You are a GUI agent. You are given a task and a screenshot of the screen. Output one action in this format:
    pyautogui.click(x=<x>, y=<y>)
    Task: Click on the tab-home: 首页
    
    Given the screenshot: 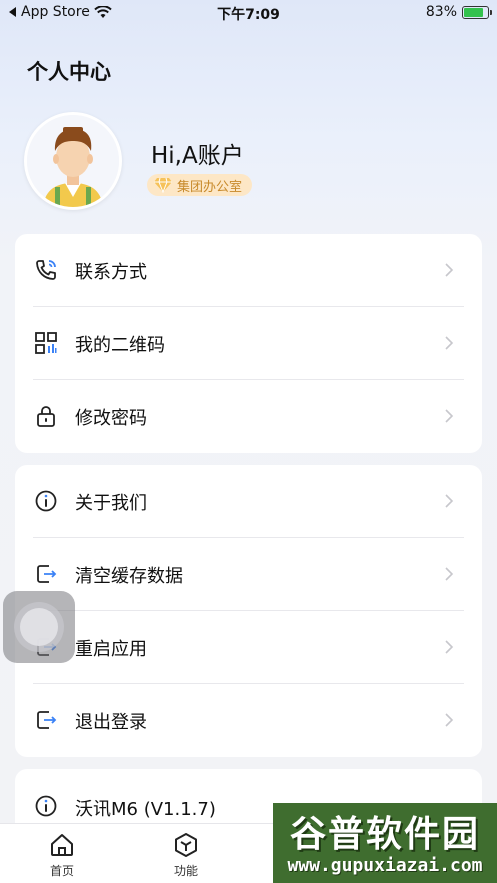 What is the action you would take?
    pyautogui.click(x=62, y=855)
    